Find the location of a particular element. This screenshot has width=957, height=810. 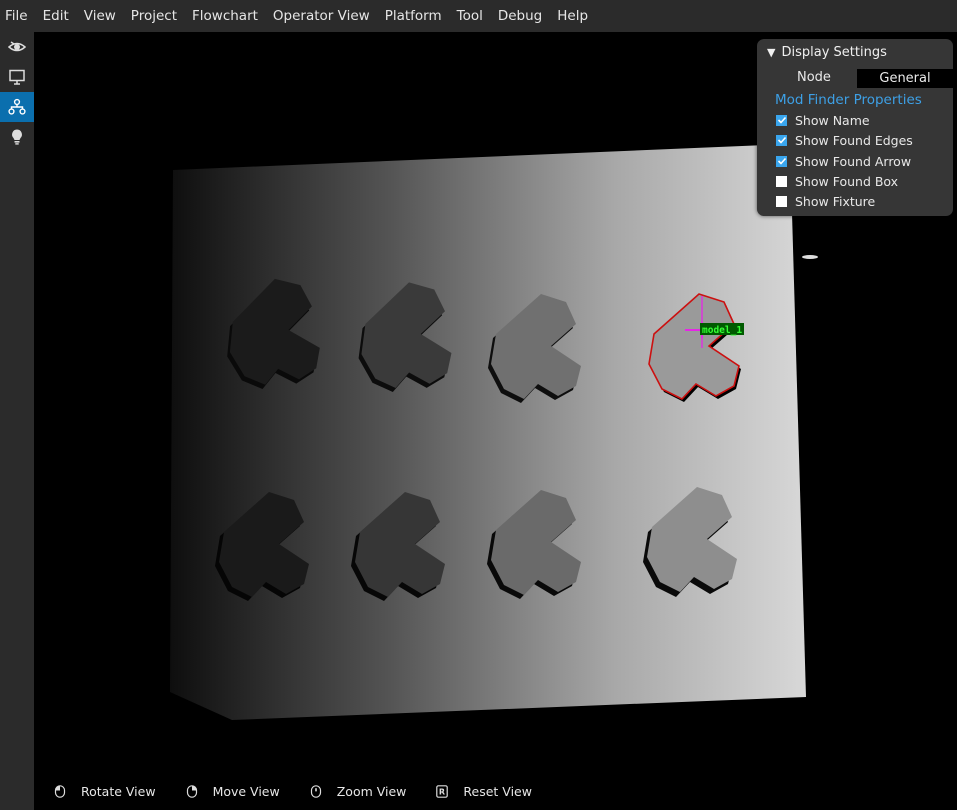

menu-debug: Debug is located at coordinates (519, 16).